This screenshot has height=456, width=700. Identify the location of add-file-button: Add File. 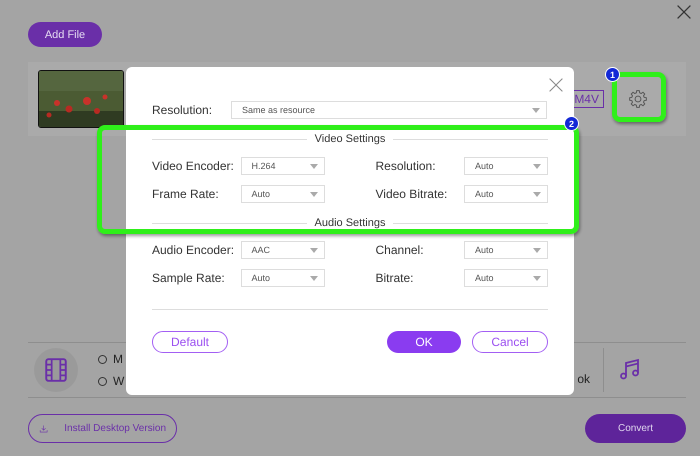
(65, 34).